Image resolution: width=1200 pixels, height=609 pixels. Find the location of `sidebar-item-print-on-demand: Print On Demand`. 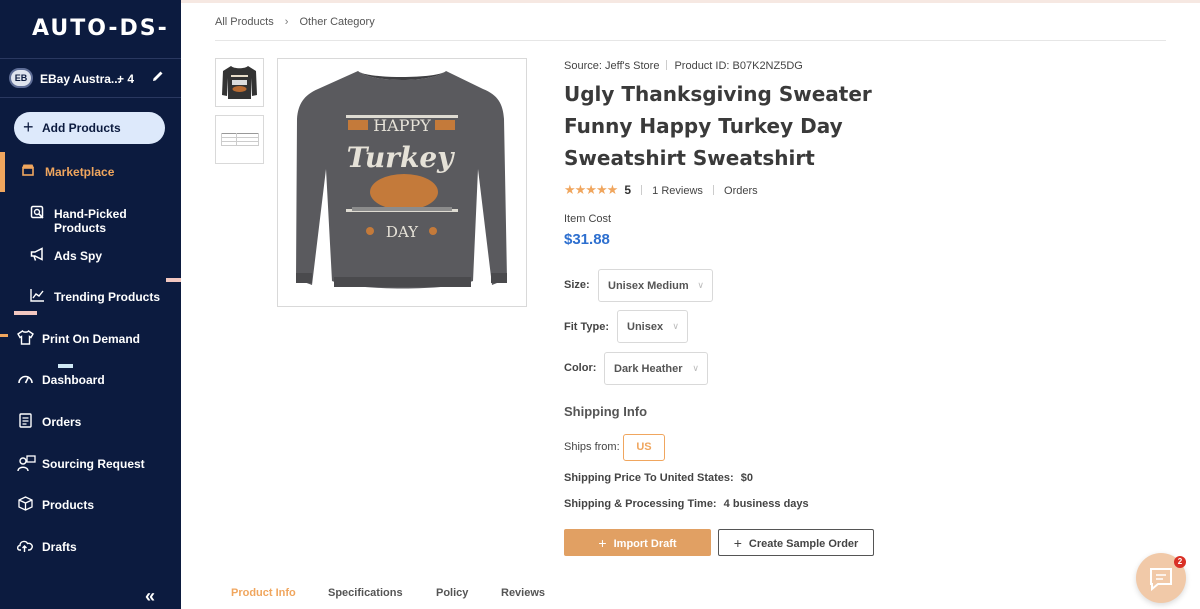

sidebar-item-print-on-demand: Print On Demand is located at coordinates (90, 339).